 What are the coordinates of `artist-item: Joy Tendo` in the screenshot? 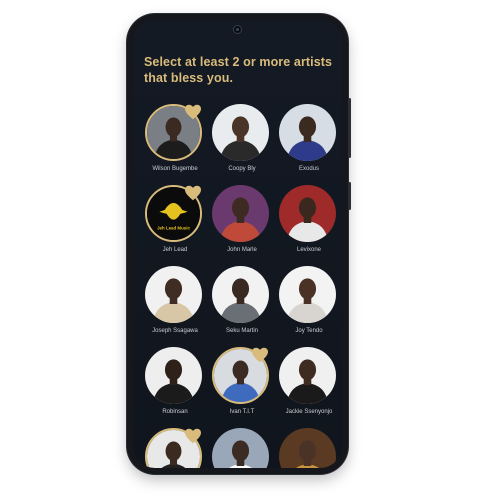 It's located at (309, 304).